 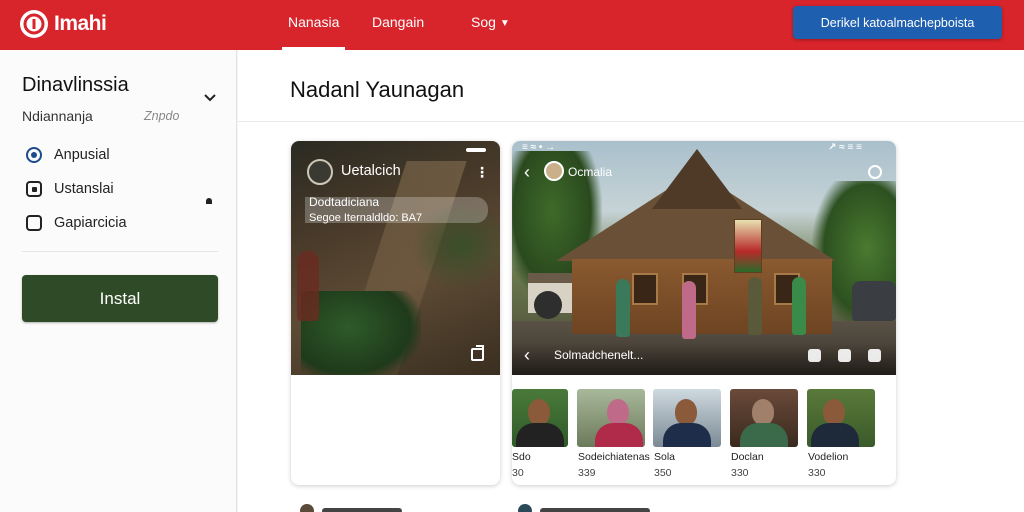 I want to click on checkbox-partial-icon, so click(x=34, y=189).